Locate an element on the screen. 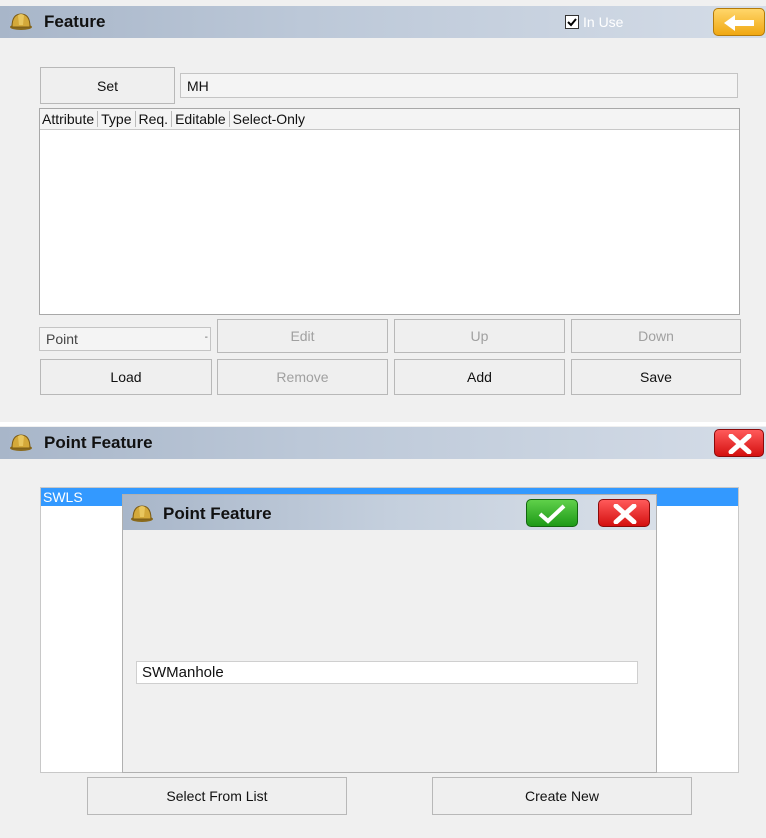 This screenshot has width=766, height=838. attribute-table-header: Attribute Type Req. Editable Select-Only is located at coordinates (389, 119).